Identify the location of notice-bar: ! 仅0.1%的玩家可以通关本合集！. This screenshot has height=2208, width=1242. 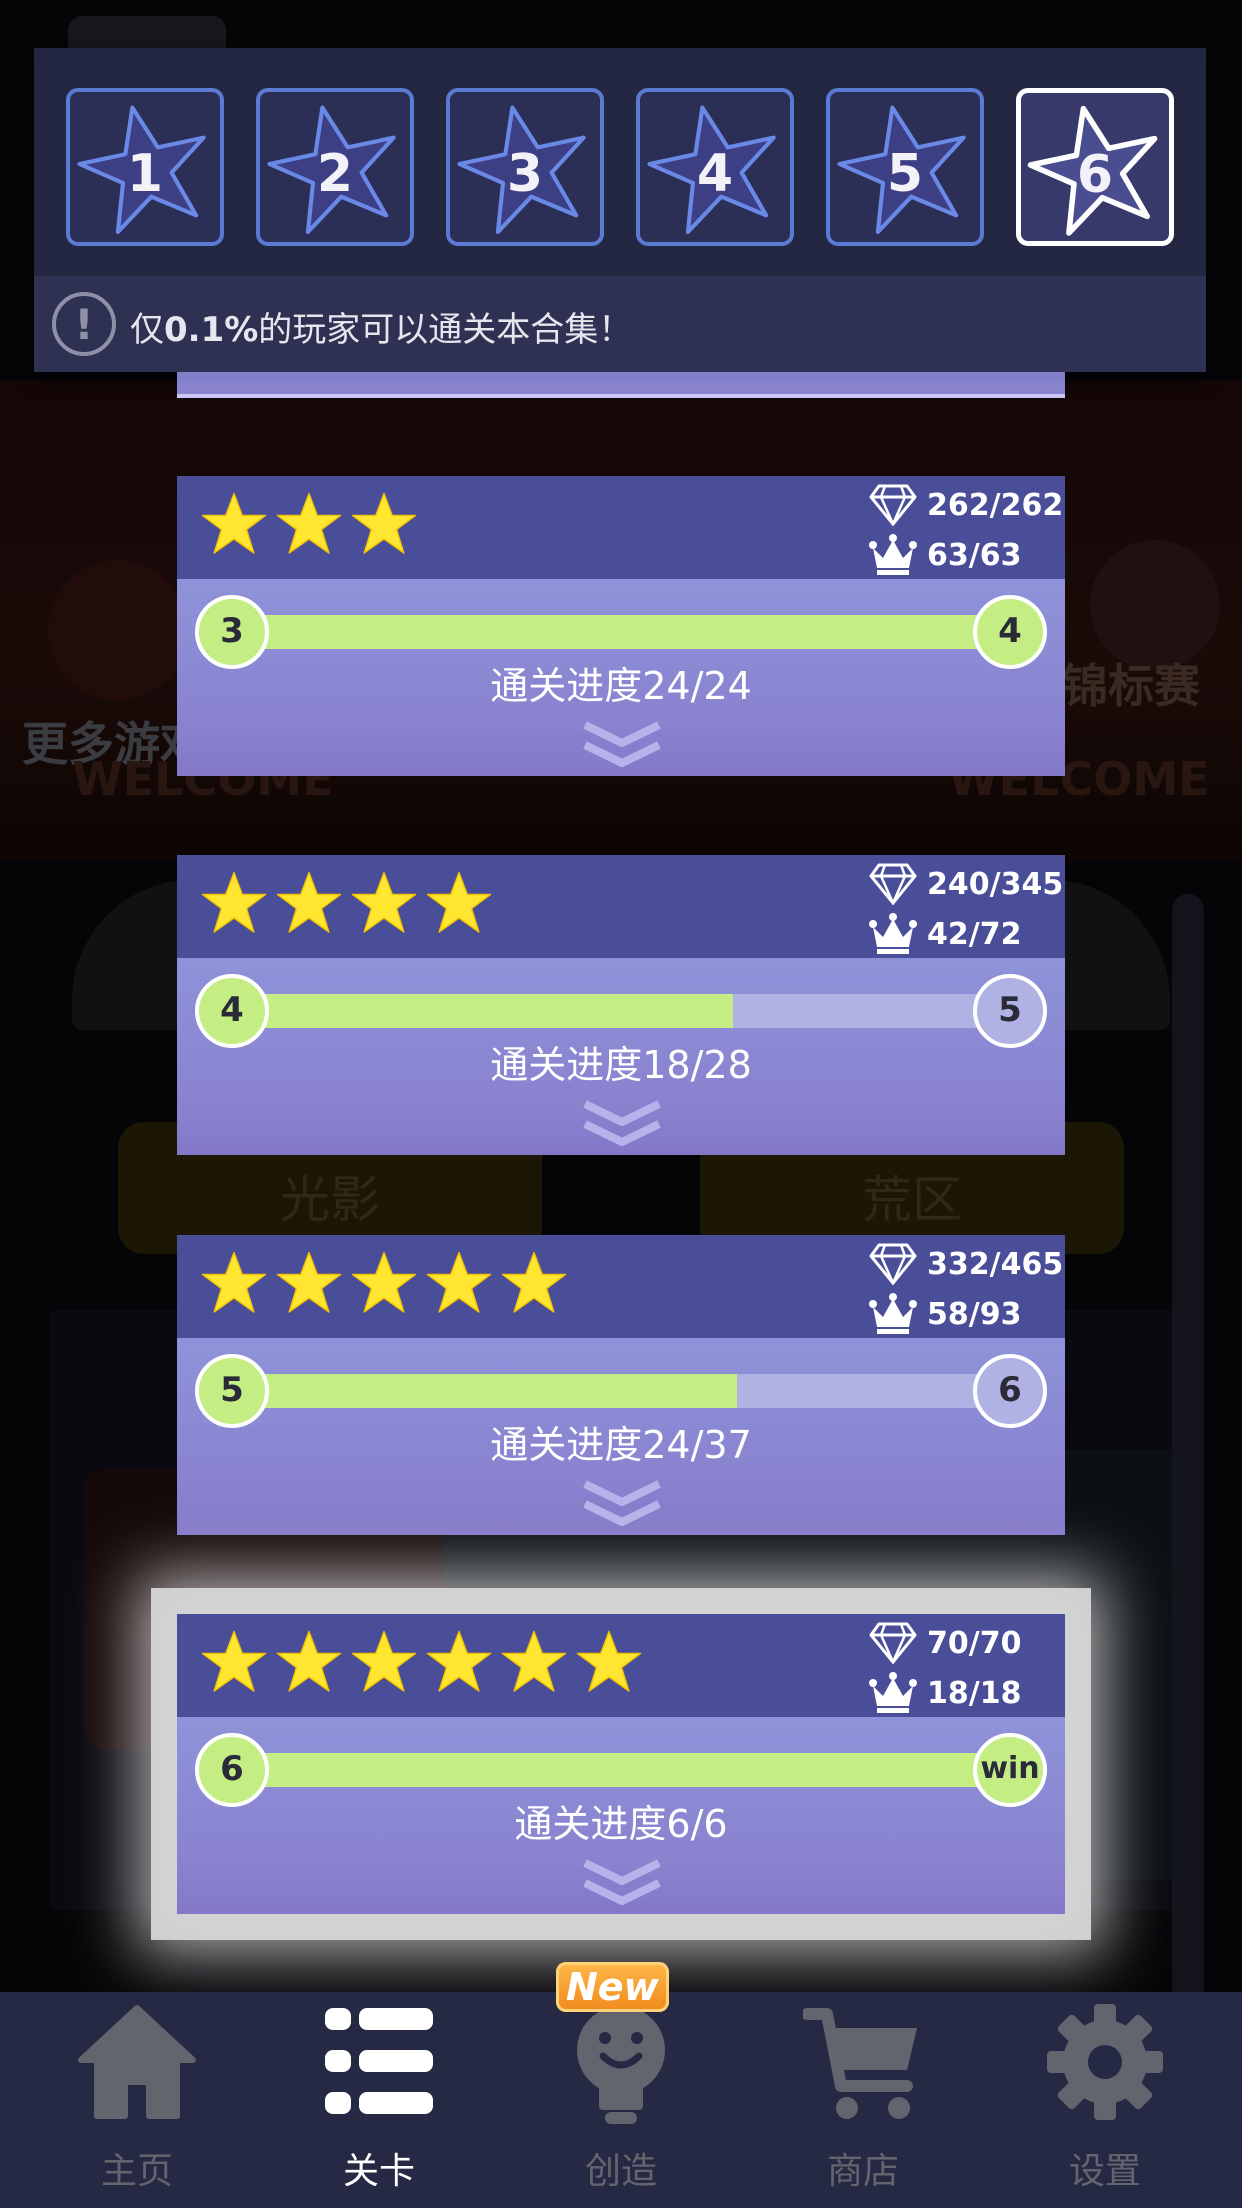
(620, 324).